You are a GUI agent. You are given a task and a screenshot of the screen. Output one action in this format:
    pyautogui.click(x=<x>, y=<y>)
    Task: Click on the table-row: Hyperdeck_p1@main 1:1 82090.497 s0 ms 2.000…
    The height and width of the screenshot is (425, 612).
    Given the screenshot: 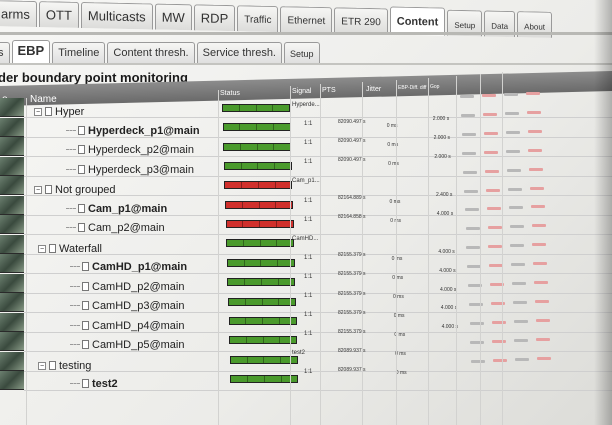 What is the action you would take?
    pyautogui.click(x=306, y=124)
    